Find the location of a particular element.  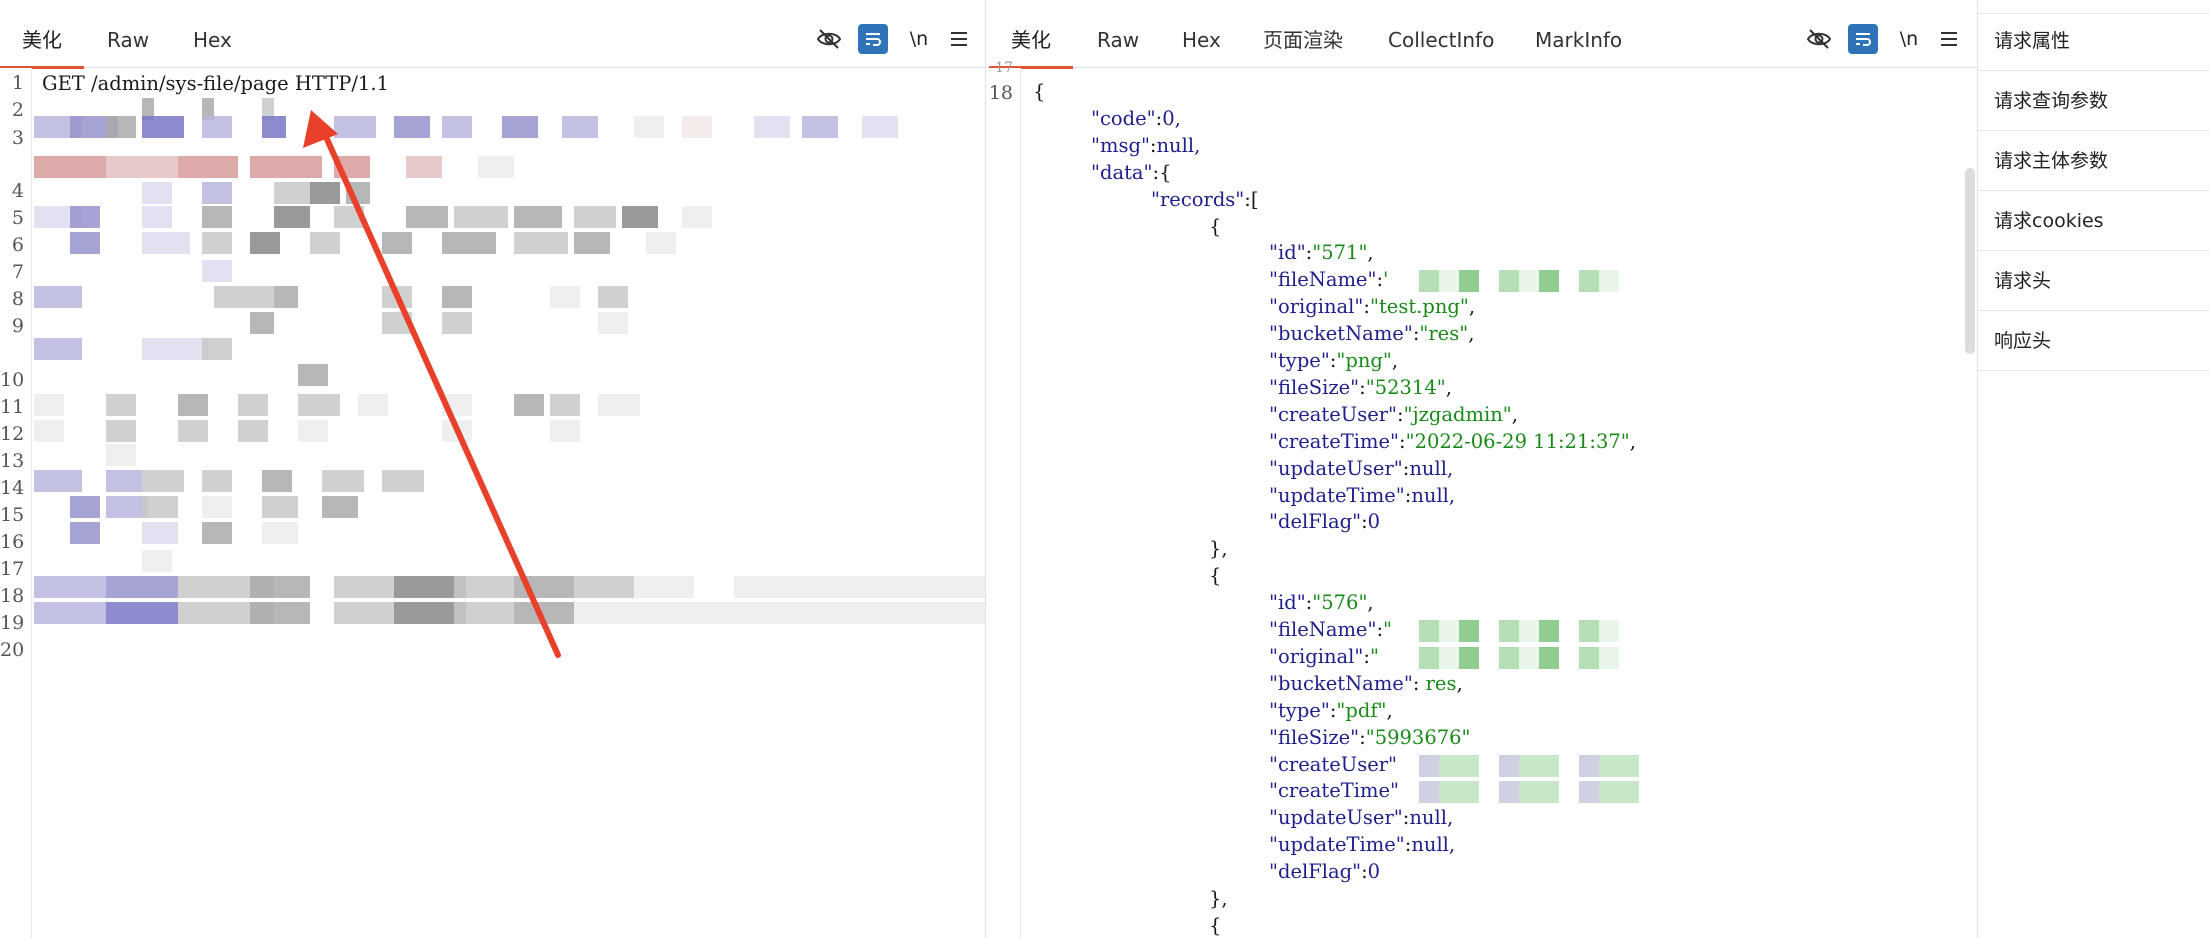

json-value: res is located at coordinates (1441, 683).